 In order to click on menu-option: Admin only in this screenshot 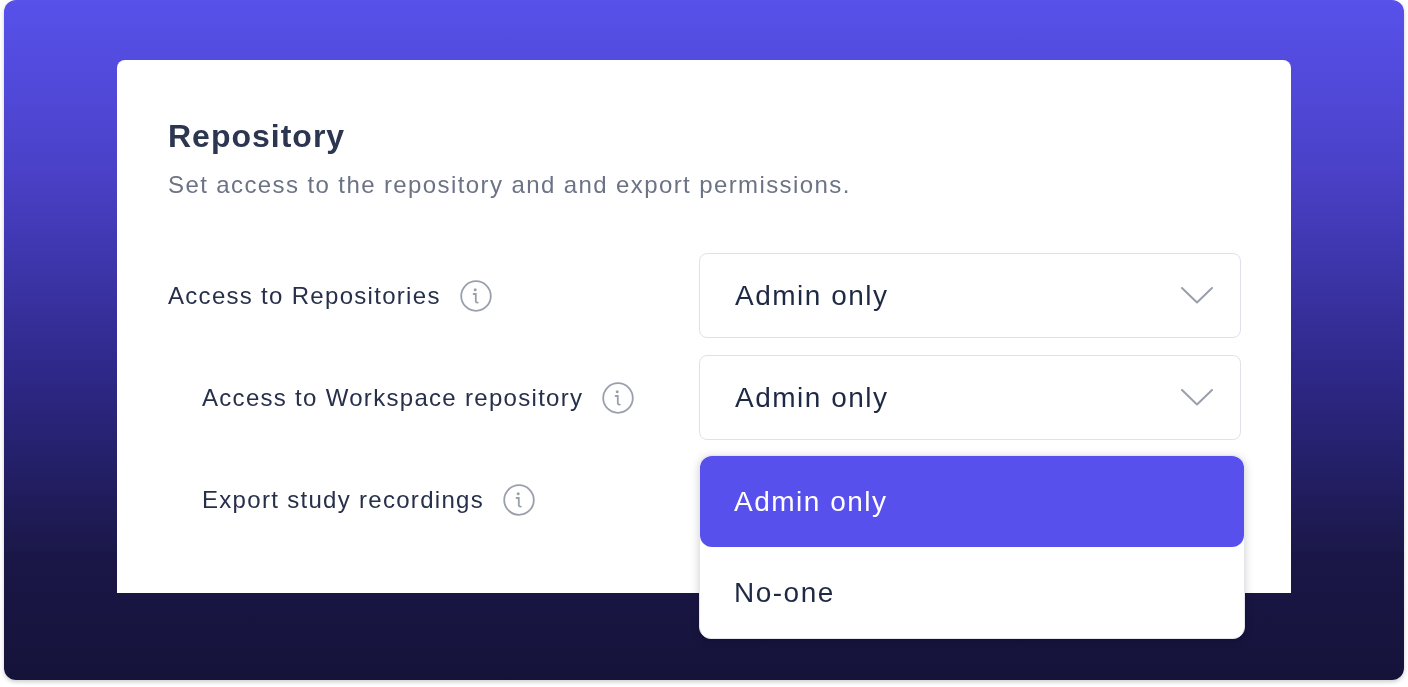, I will do `click(972, 501)`.